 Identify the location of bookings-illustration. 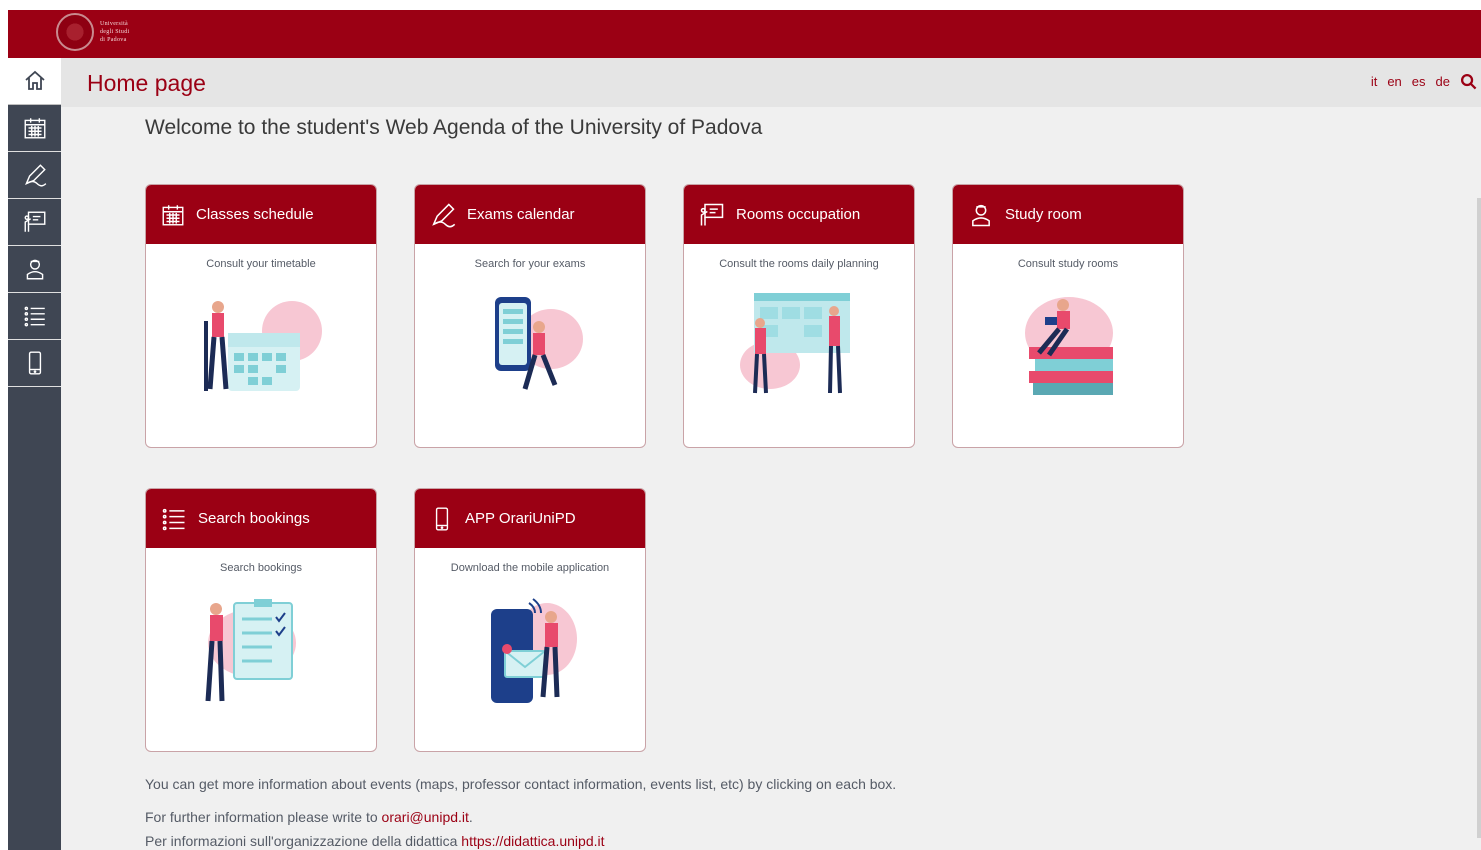
(262, 655).